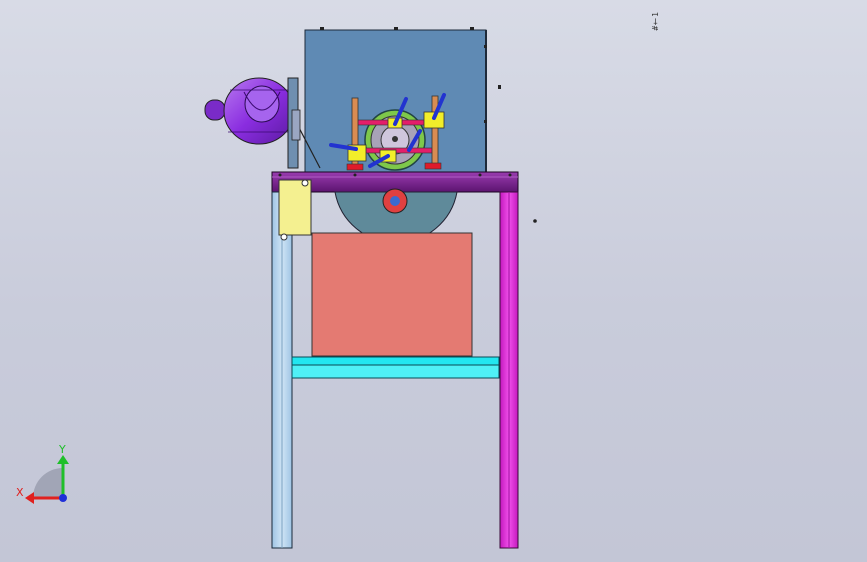 The width and height of the screenshot is (867, 562). What do you see at coordinates (655, 21) in the screenshot?
I see `corner-annotation: #†1` at bounding box center [655, 21].